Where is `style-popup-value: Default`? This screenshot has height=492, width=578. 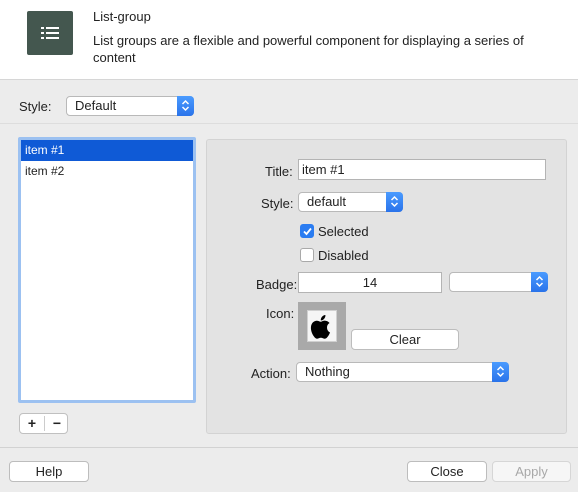
style-popup-value: Default is located at coordinates (96, 105).